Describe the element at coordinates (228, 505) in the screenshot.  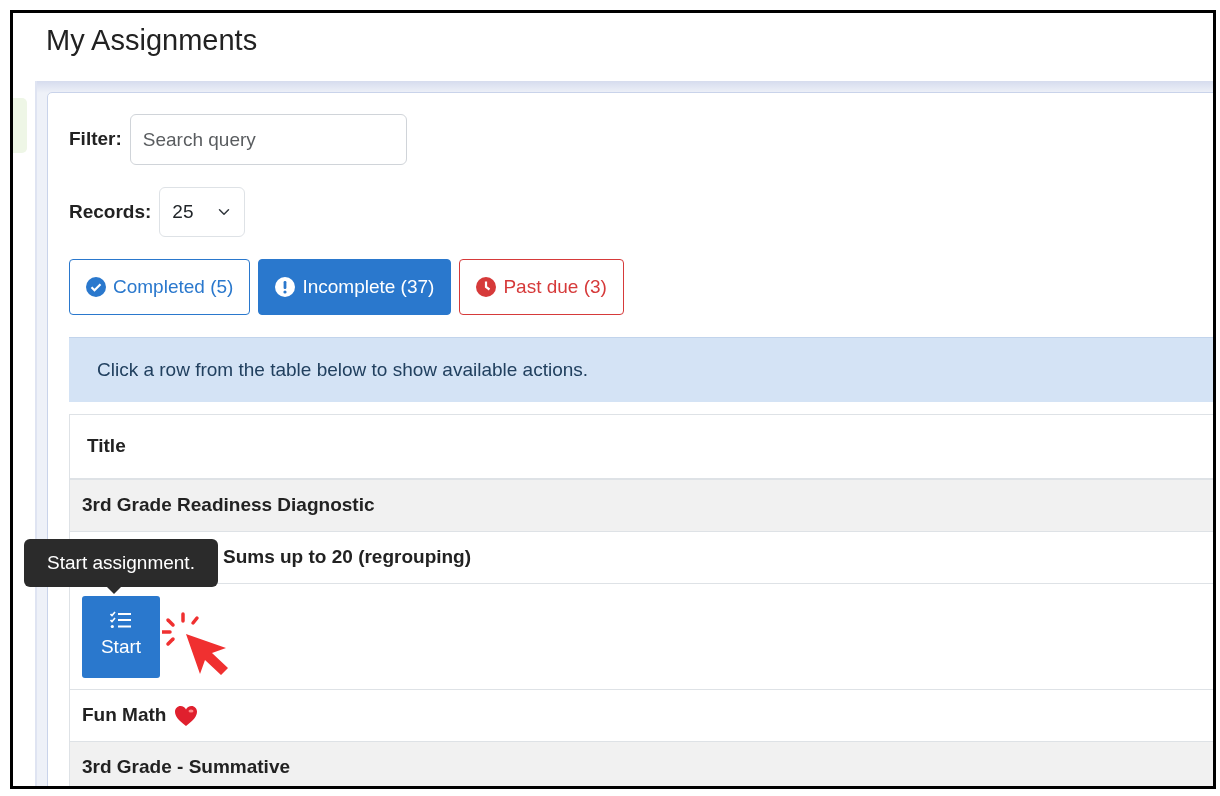
I see `assignment-title: 3rd Grade Readiness Diagnostic` at that location.